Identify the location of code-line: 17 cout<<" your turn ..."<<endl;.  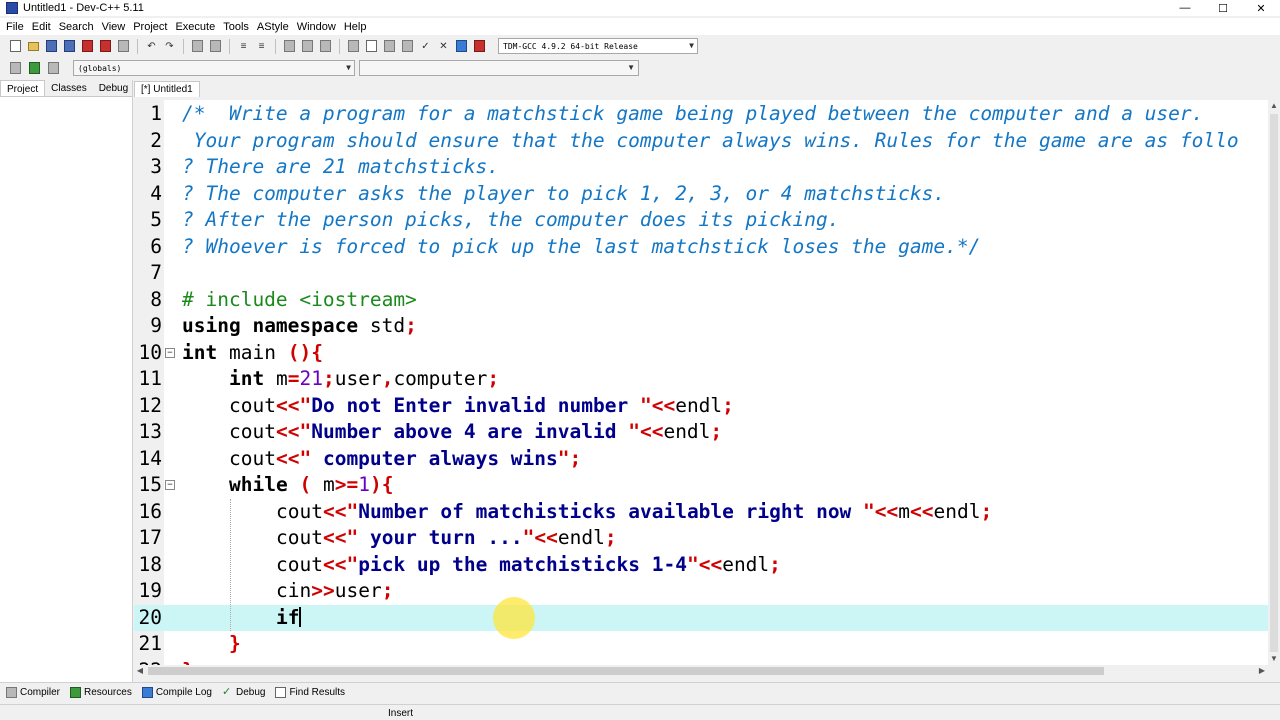
(701, 538).